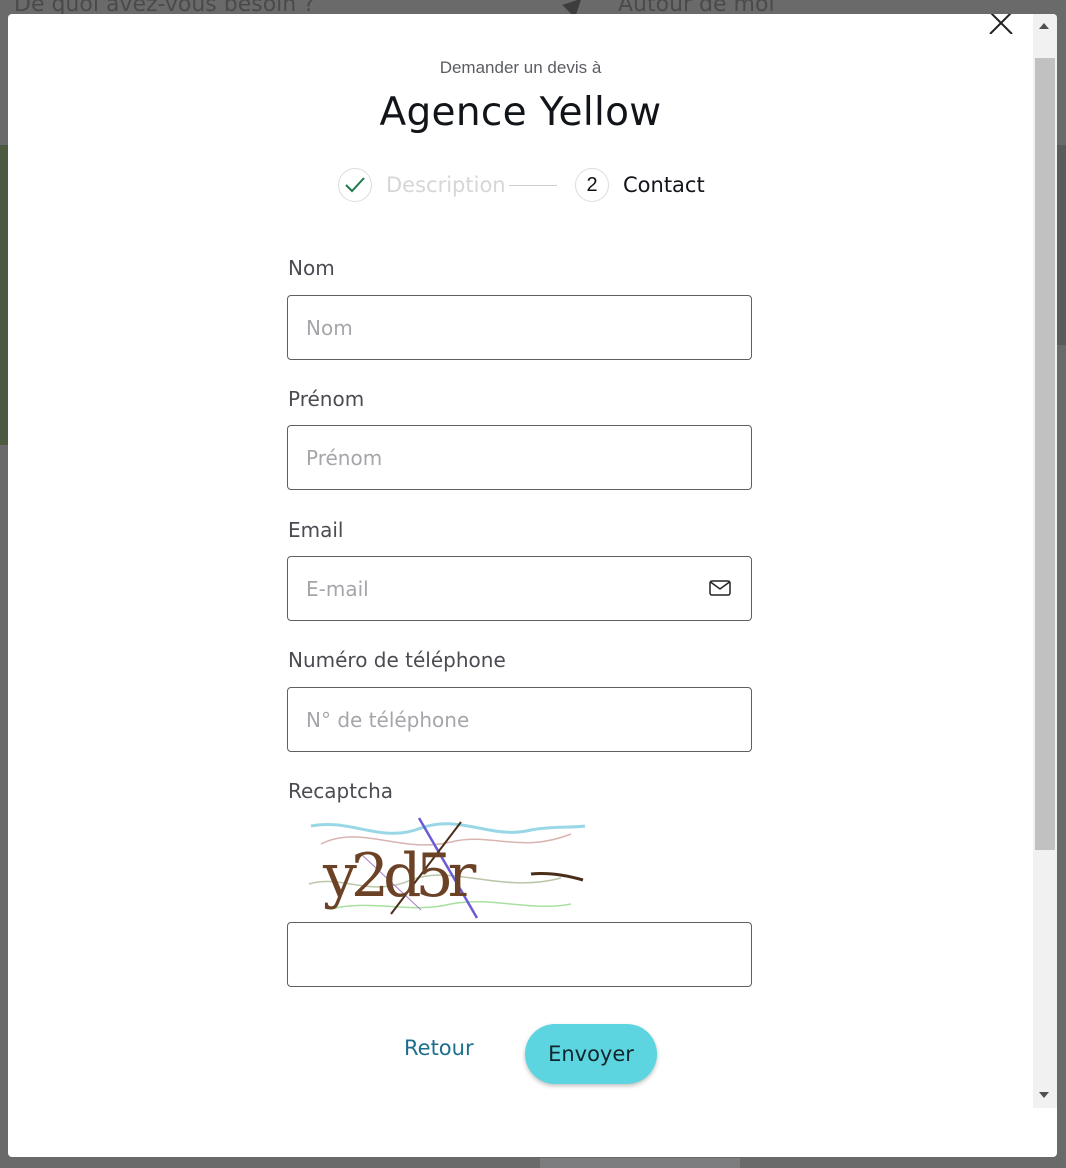  I want to click on step-contact-number: 2, so click(592, 185).